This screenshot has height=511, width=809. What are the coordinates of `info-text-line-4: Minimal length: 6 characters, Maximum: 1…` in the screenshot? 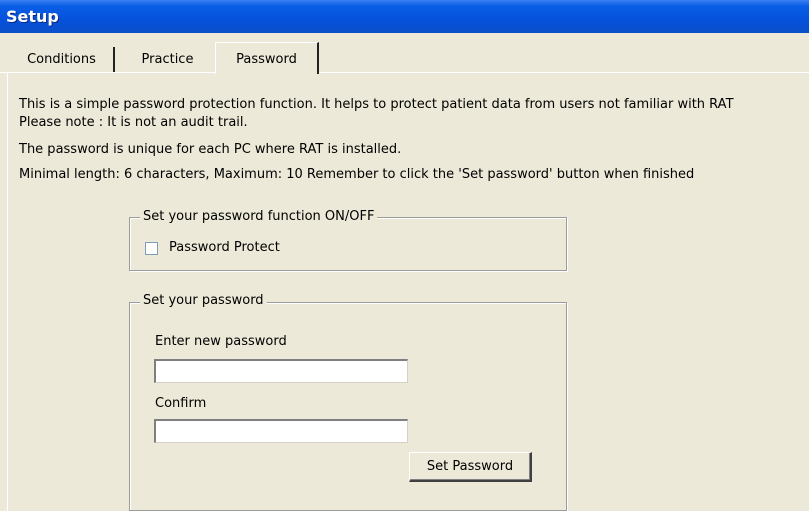 It's located at (357, 174).